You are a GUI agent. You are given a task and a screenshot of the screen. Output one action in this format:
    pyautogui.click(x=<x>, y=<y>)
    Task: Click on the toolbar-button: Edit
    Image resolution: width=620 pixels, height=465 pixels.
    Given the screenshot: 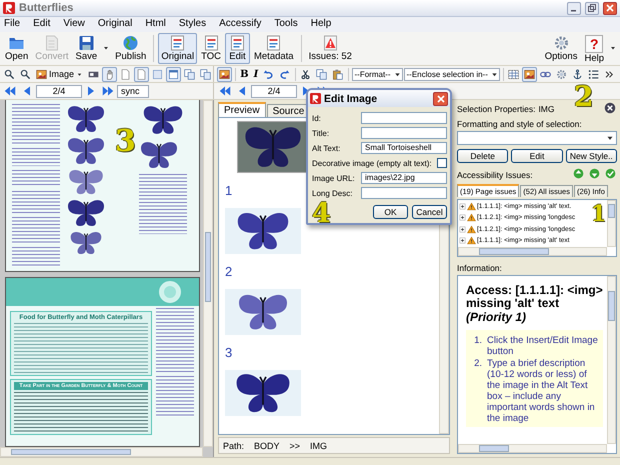 What is the action you would take?
    pyautogui.click(x=237, y=48)
    